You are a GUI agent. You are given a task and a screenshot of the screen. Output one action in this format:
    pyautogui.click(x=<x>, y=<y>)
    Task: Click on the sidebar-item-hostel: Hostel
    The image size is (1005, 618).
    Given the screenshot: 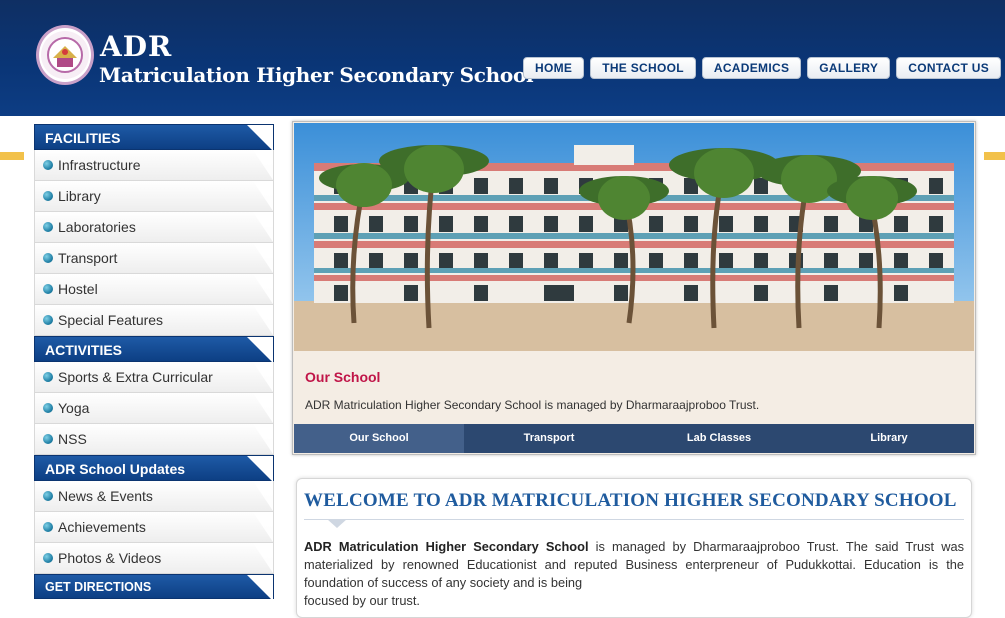 What is the action you would take?
    pyautogui.click(x=154, y=289)
    